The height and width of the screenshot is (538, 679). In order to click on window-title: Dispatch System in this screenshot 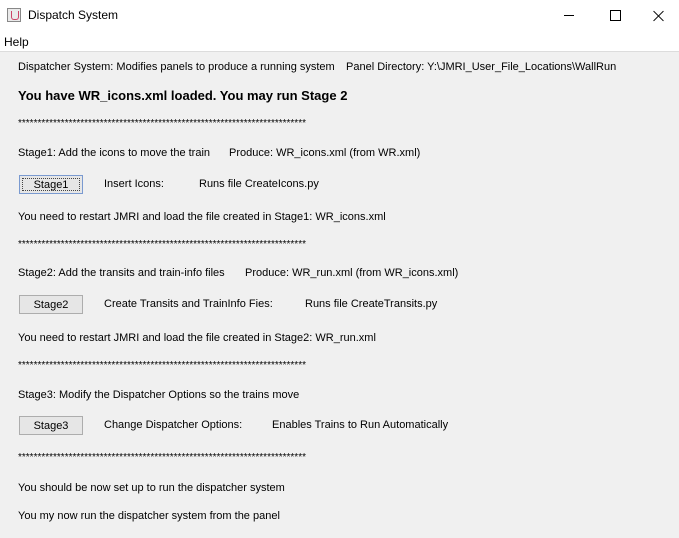, I will do `click(73, 15)`.